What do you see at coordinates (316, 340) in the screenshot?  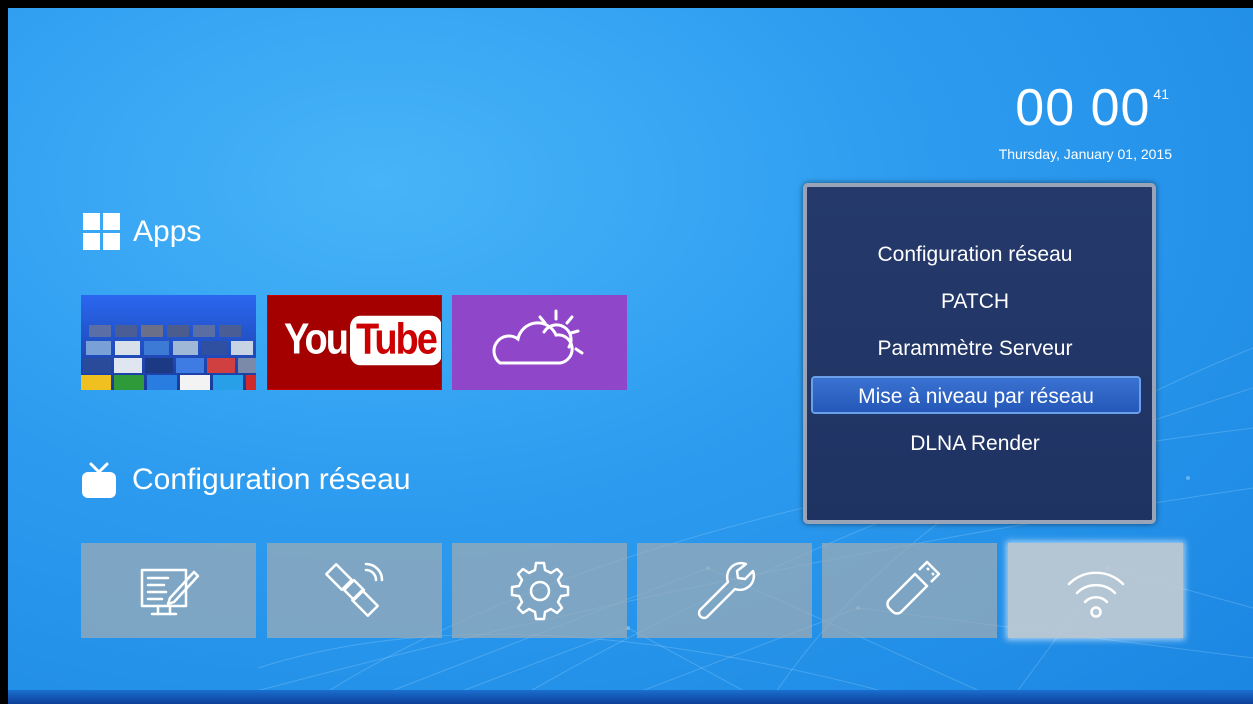 I see `youtube-logo-you: You` at bounding box center [316, 340].